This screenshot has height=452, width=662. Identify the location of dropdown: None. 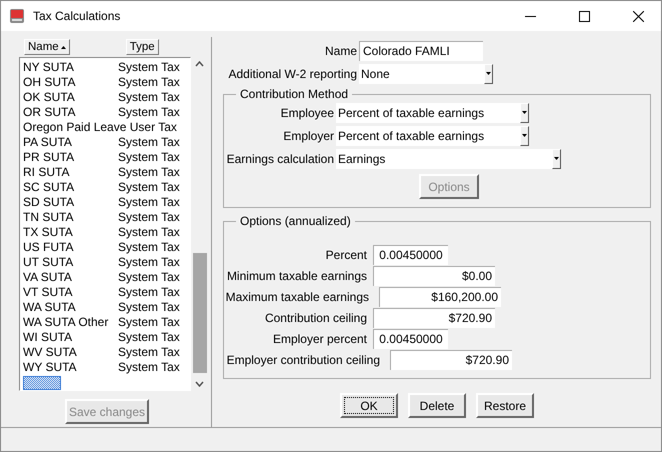
(426, 74).